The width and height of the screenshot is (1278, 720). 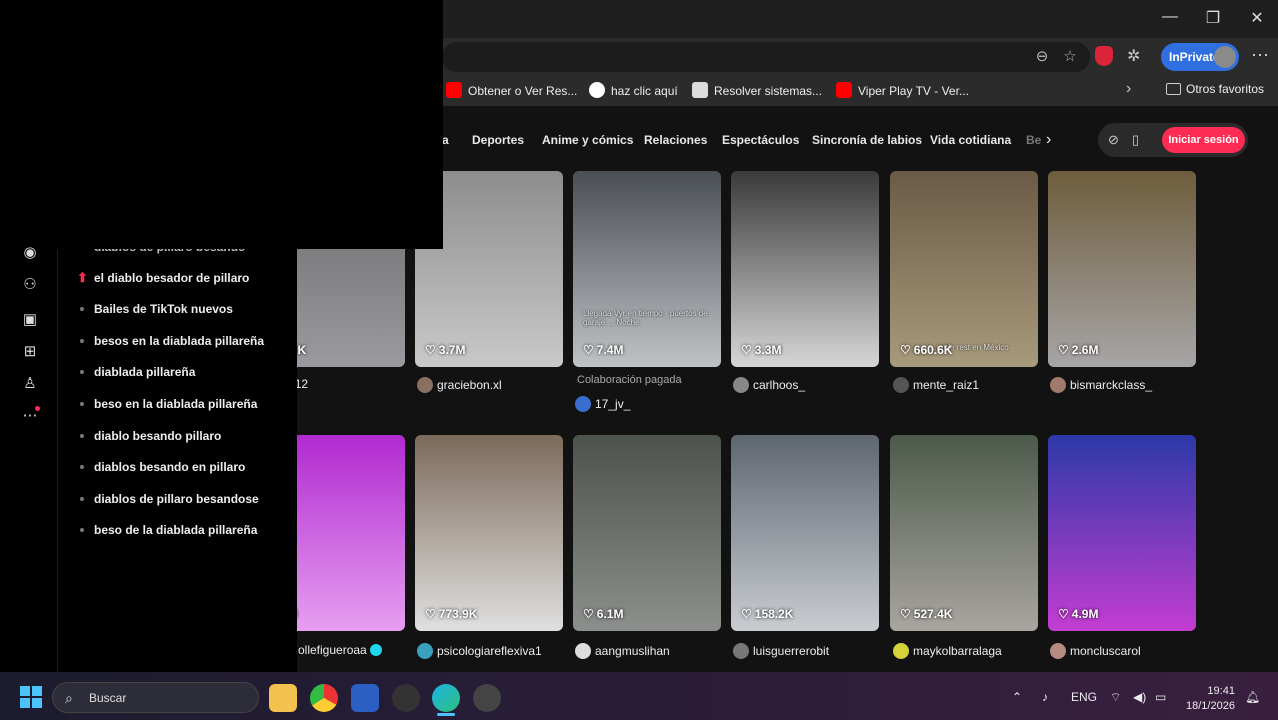 What do you see at coordinates (445, 140) in the screenshot?
I see `category-tab: a` at bounding box center [445, 140].